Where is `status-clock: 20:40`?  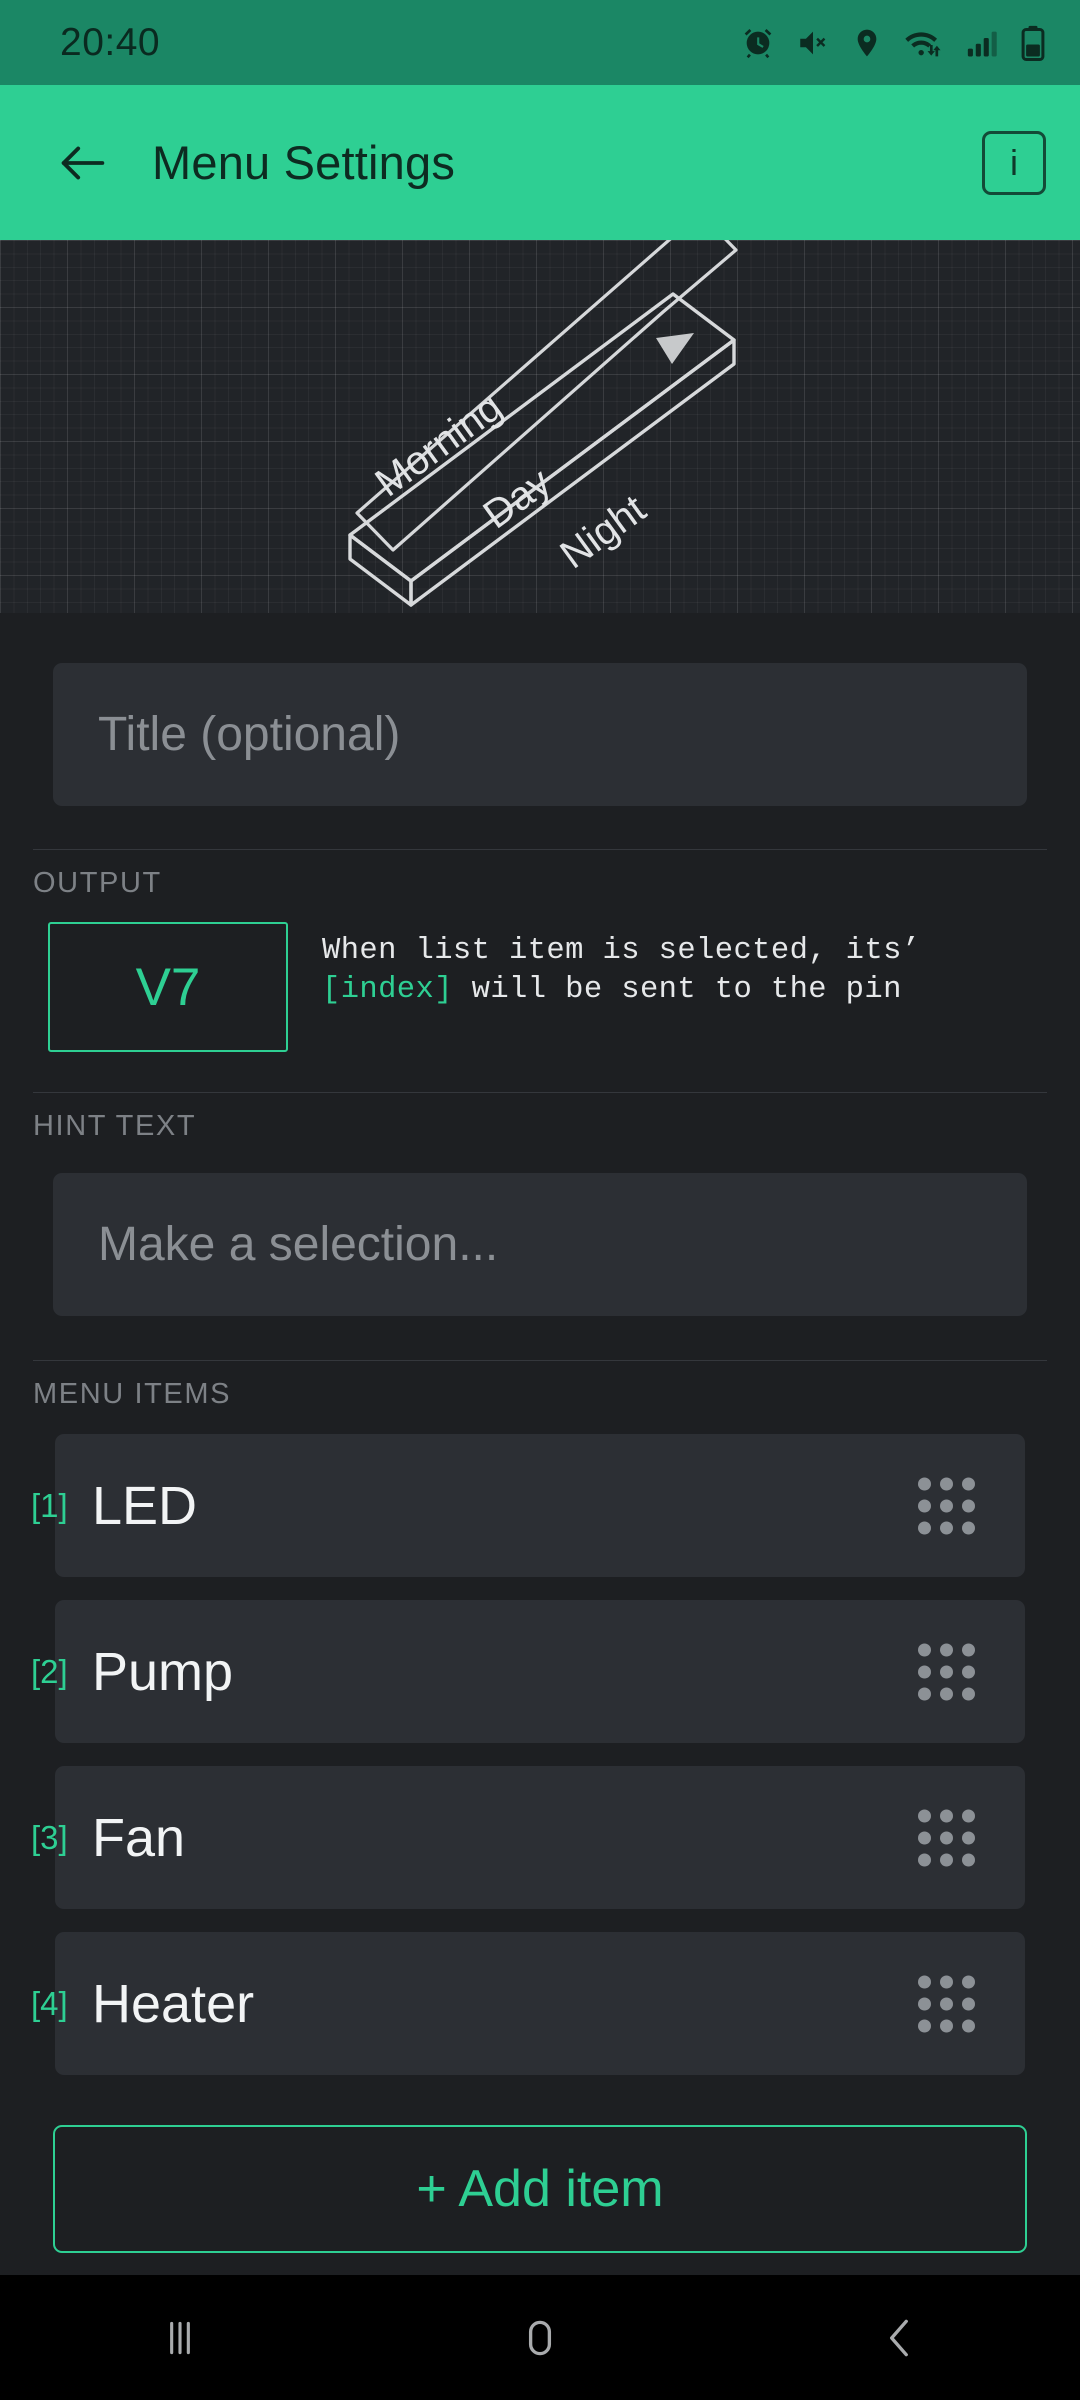 status-clock: 20:40 is located at coordinates (110, 42).